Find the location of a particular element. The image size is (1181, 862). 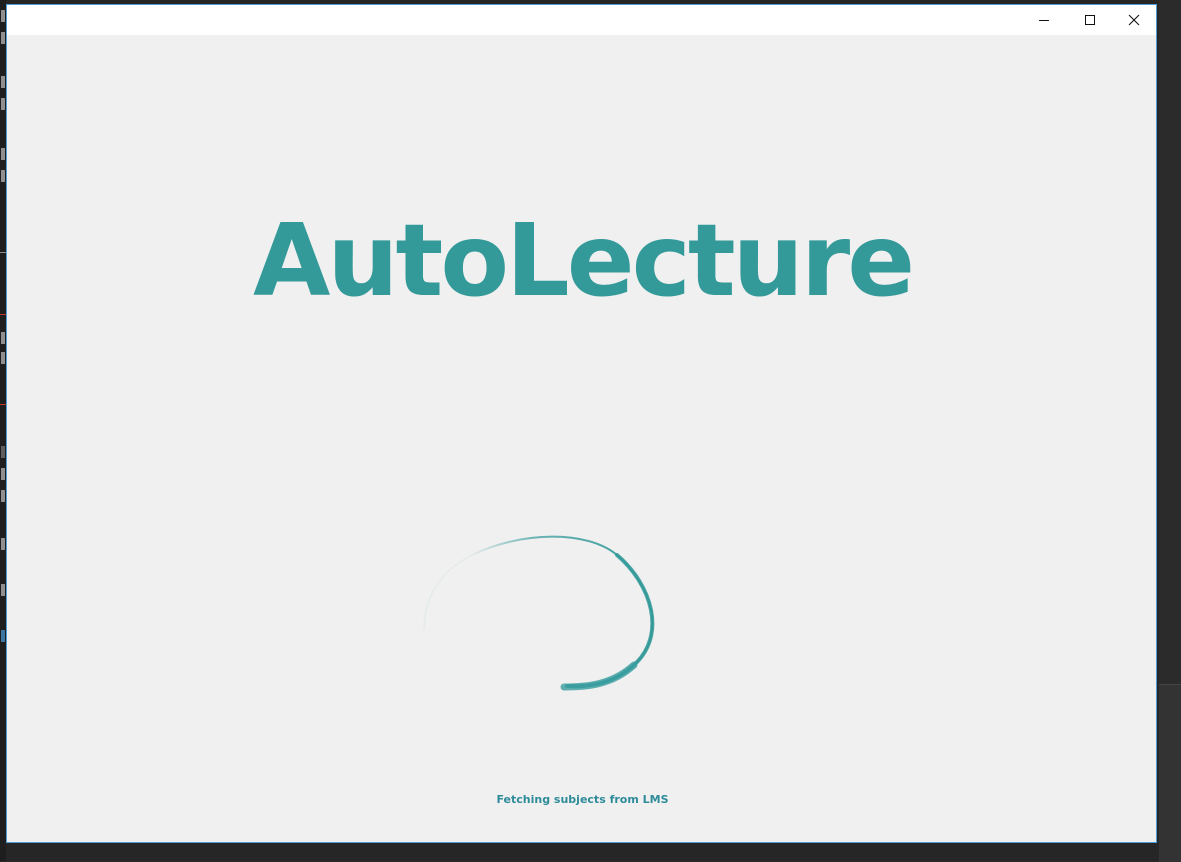

minimize-icon is located at coordinates (1044, 20).